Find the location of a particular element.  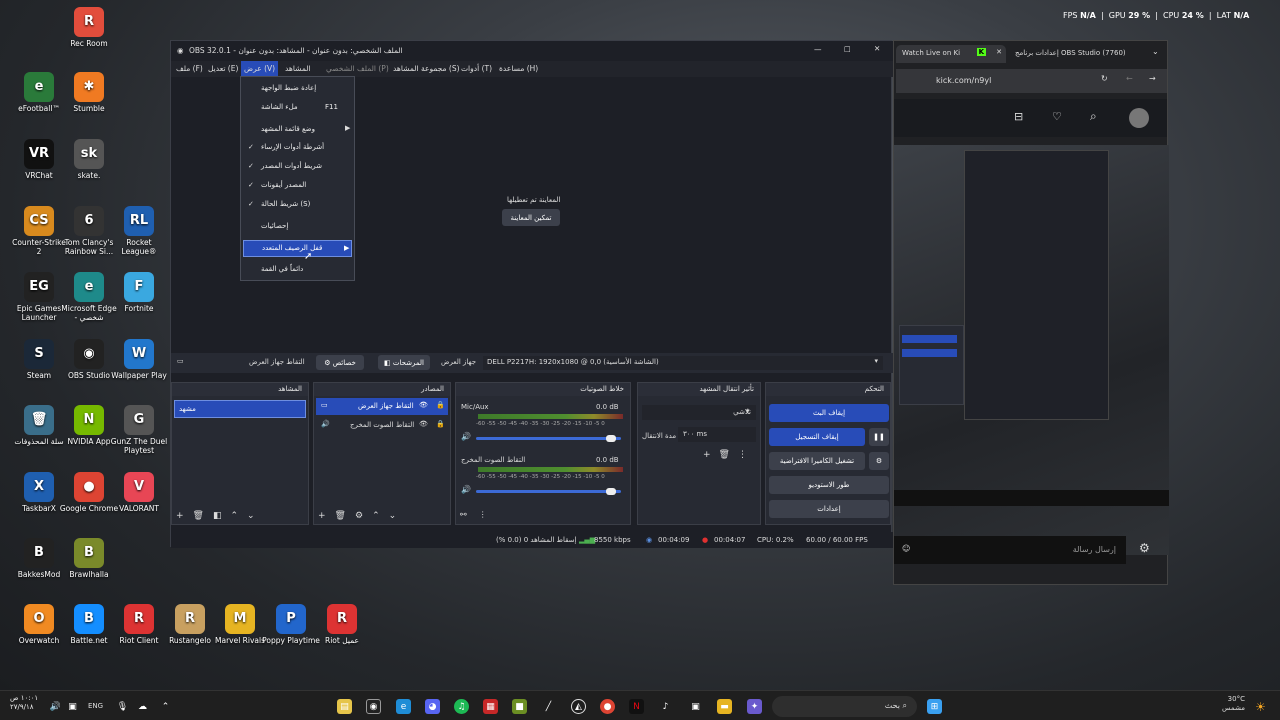

menu-edit: تعديل (E) is located at coordinates (223, 68).